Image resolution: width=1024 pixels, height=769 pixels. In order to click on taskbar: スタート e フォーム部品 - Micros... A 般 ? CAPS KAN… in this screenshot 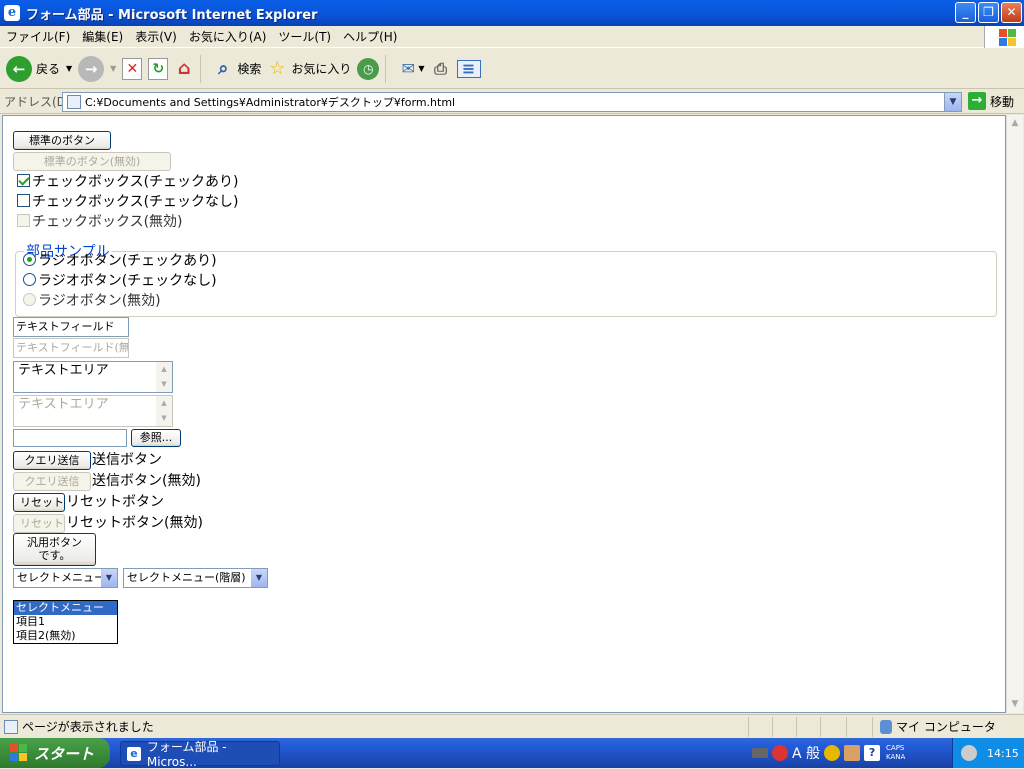, I will do `click(512, 753)`.